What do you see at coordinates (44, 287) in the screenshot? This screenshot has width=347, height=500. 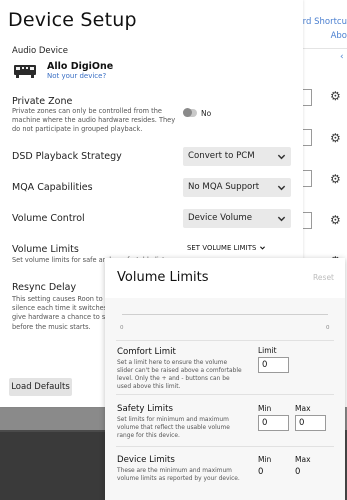 I see `resync-delay-label: Resync Delay` at bounding box center [44, 287].